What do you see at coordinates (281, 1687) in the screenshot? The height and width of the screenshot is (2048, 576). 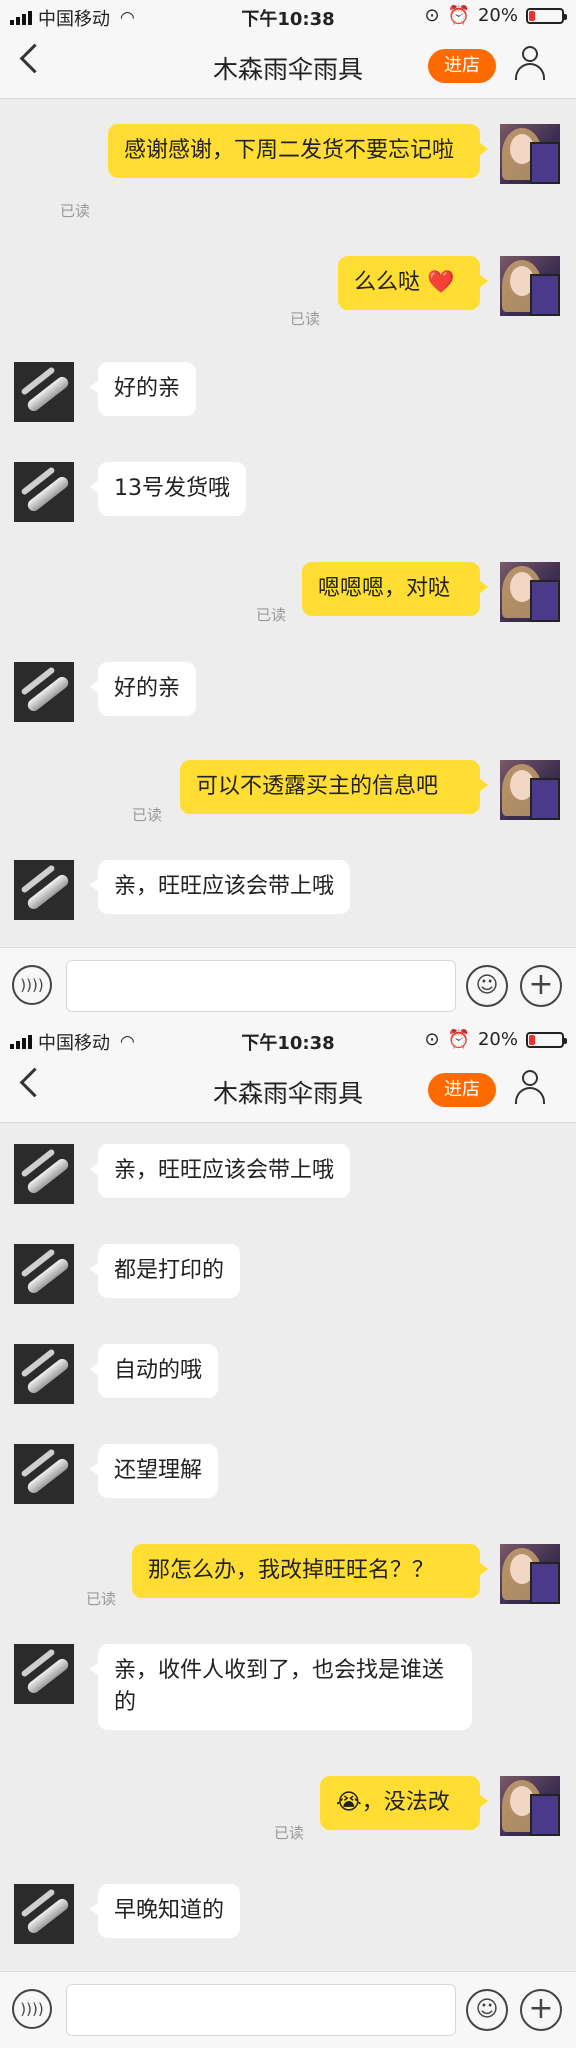 I see `seller-message: 亲，收件人收到了，也会找是谁送的` at bounding box center [281, 1687].